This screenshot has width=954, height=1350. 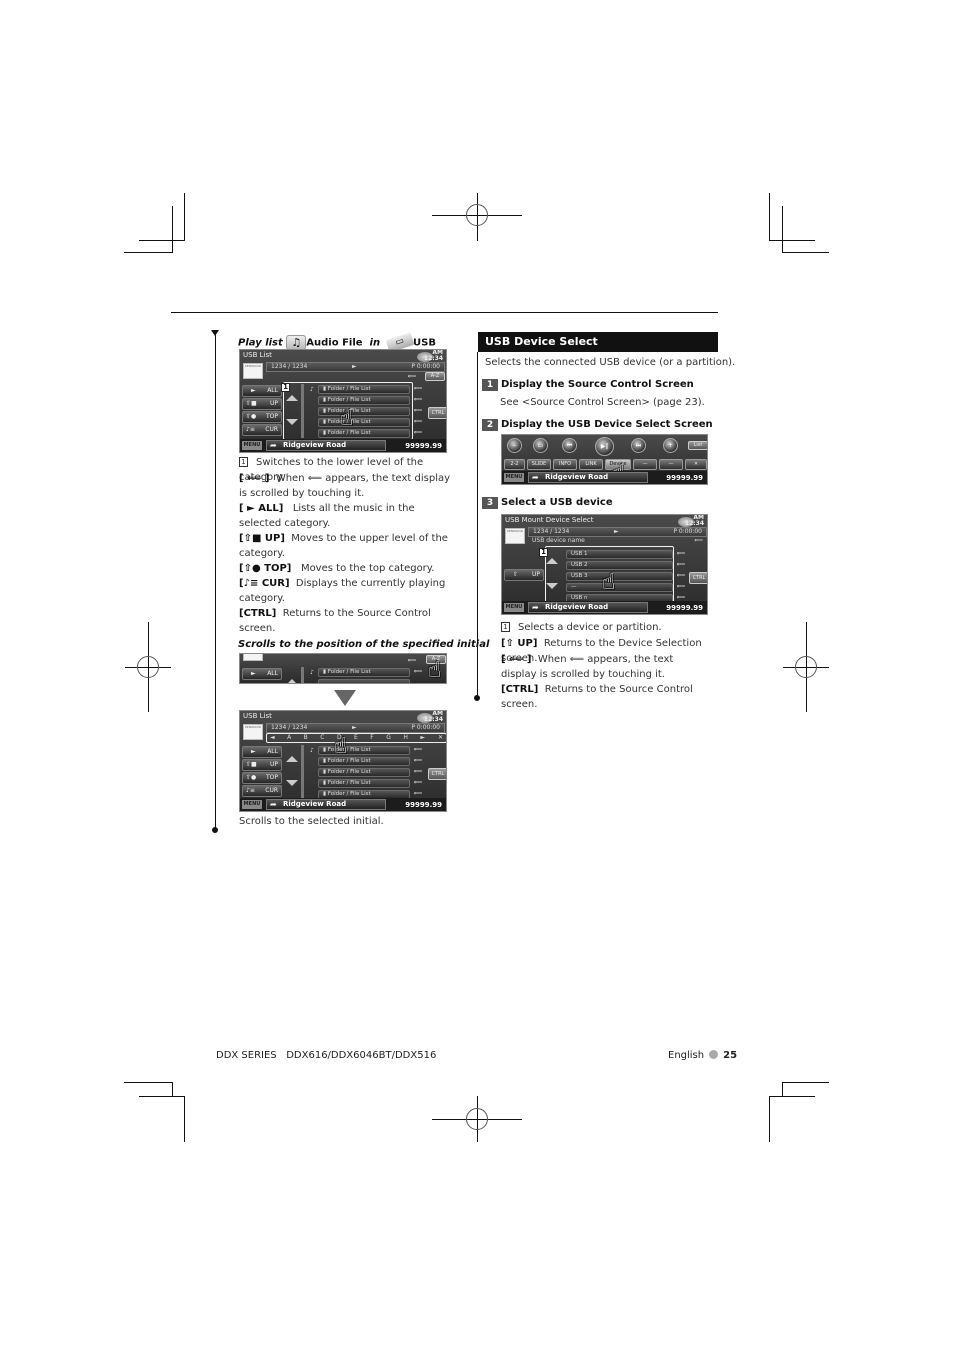 I want to click on audio-file-label: Audio File, so click(x=334, y=343).